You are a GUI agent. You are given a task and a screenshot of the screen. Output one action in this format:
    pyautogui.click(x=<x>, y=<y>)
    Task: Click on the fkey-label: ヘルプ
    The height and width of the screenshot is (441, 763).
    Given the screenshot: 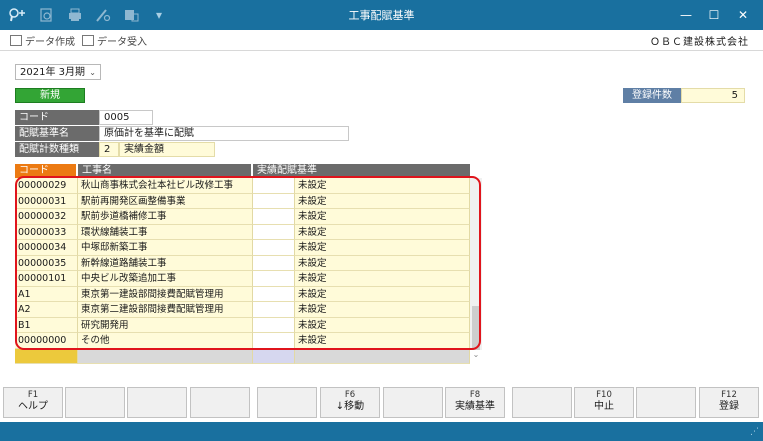 What is the action you would take?
    pyautogui.click(x=33, y=406)
    